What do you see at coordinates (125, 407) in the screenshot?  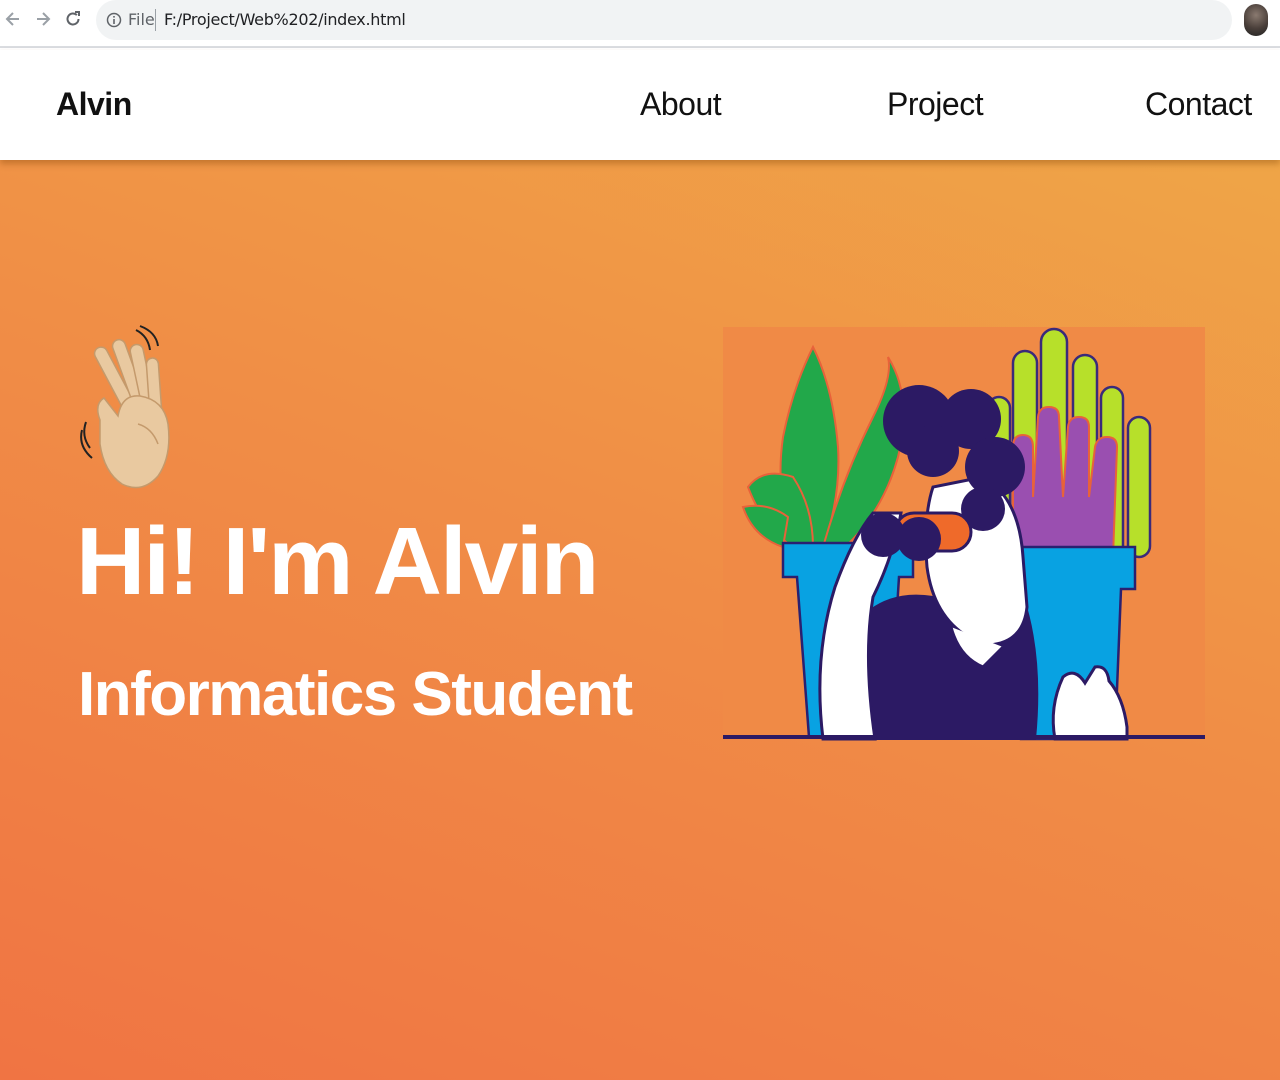 I see `waving-hand-icon` at bounding box center [125, 407].